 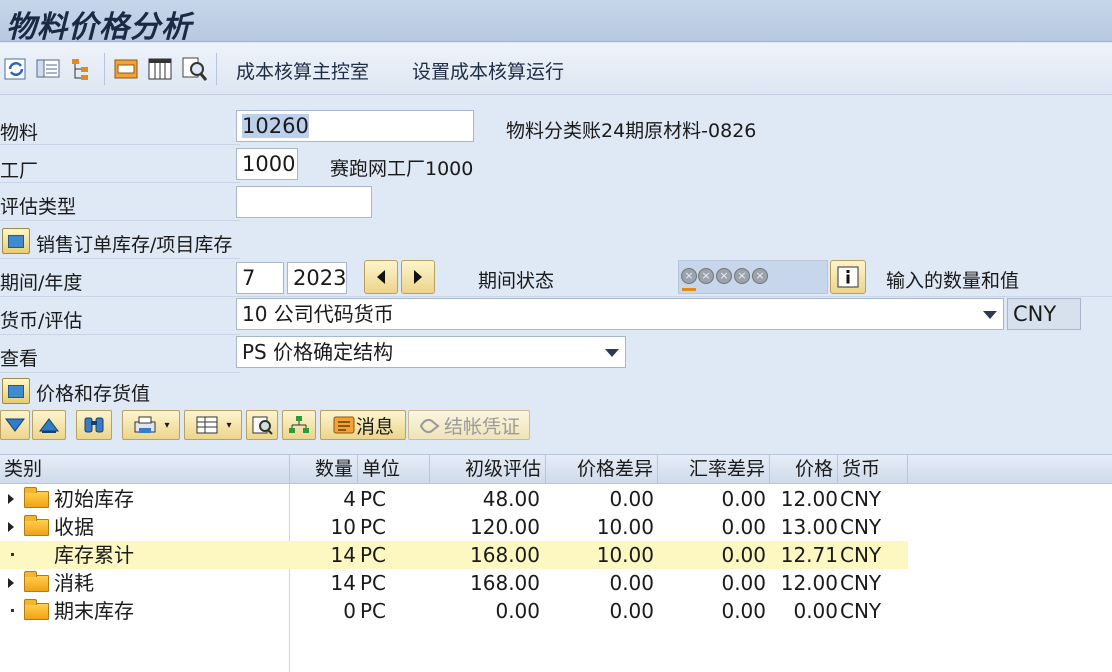 What do you see at coordinates (48, 69) in the screenshot?
I see `list-view-icon` at bounding box center [48, 69].